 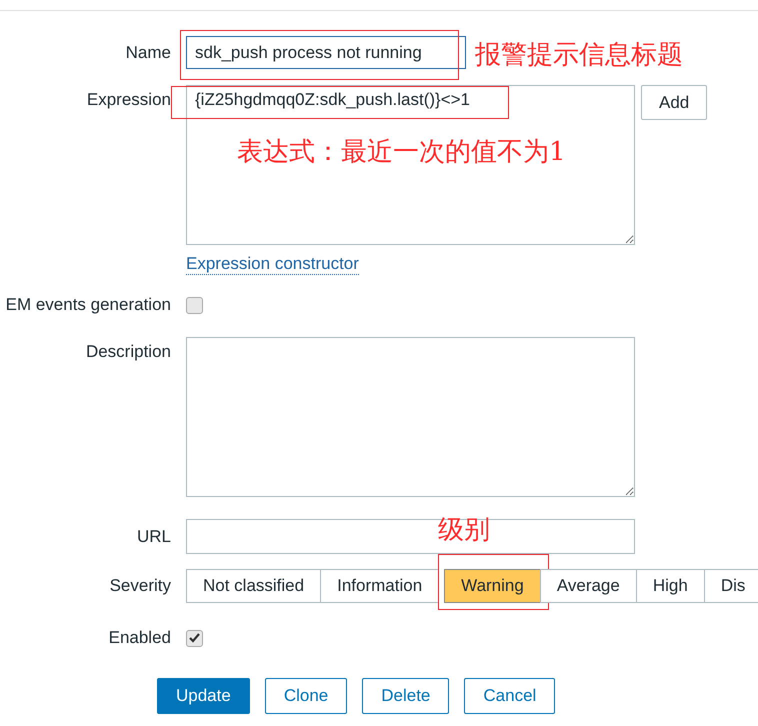 I want to click on field-label: Expression, so click(x=128, y=99).